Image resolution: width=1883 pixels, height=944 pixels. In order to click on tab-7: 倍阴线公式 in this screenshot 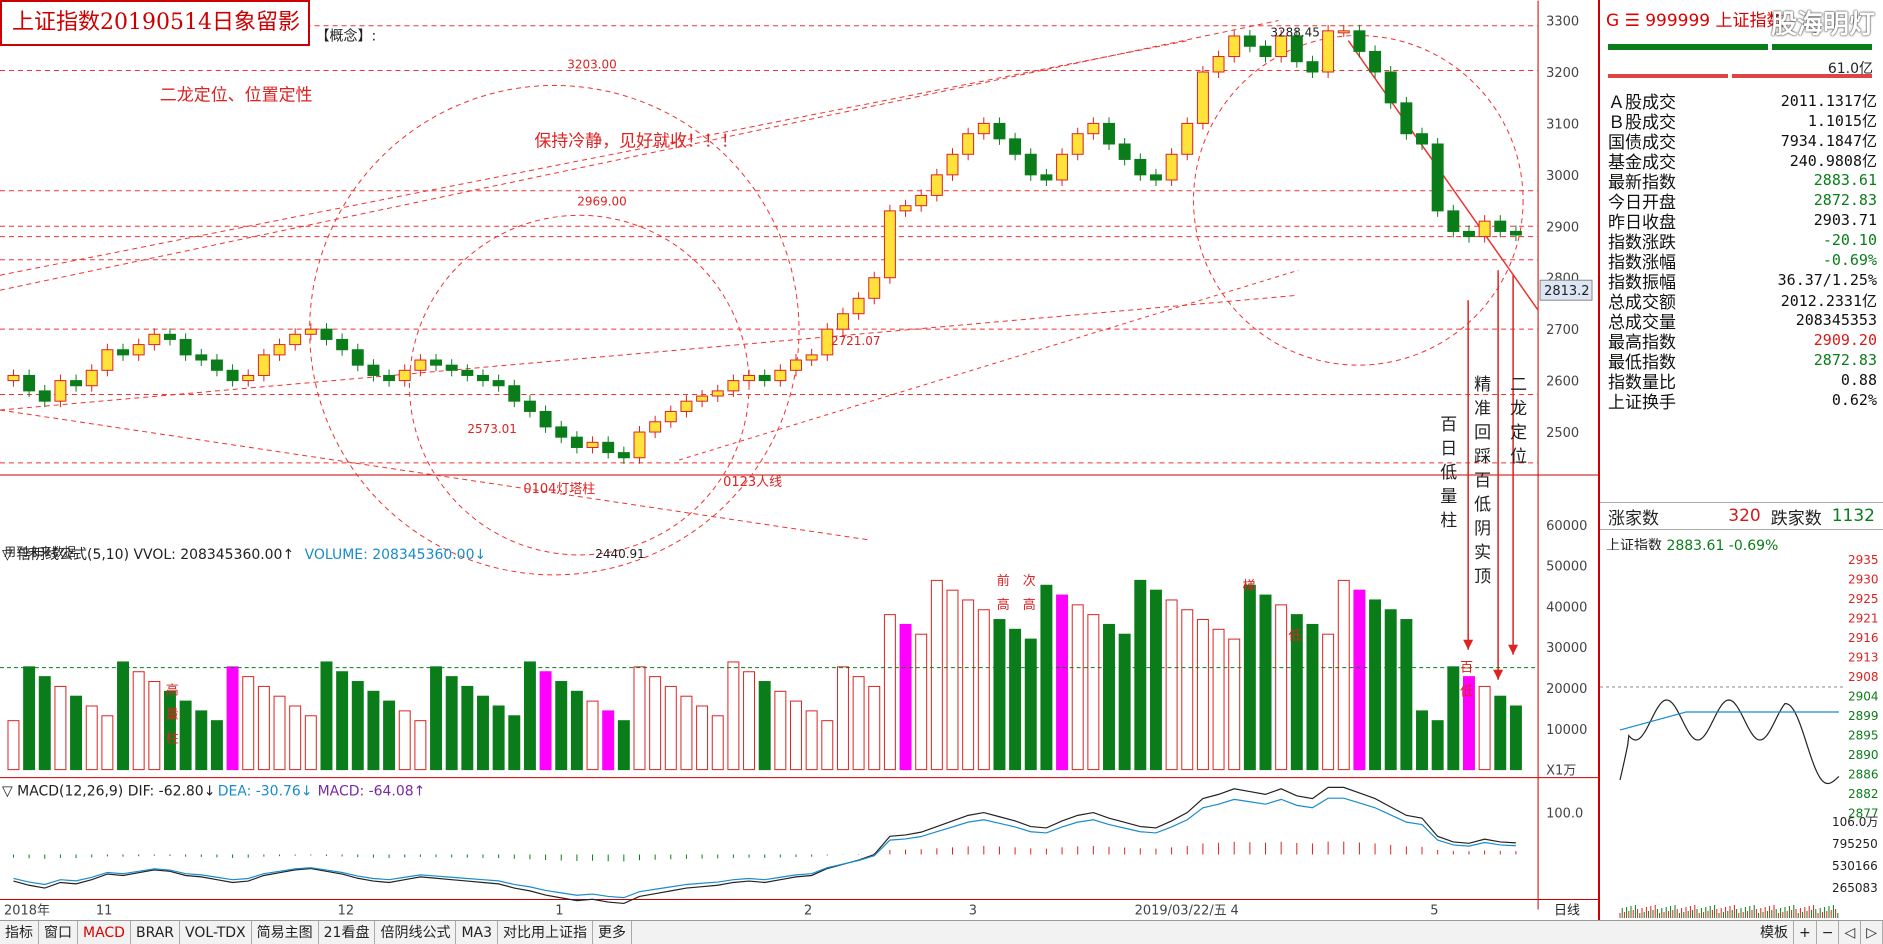, I will do `click(416, 932)`.